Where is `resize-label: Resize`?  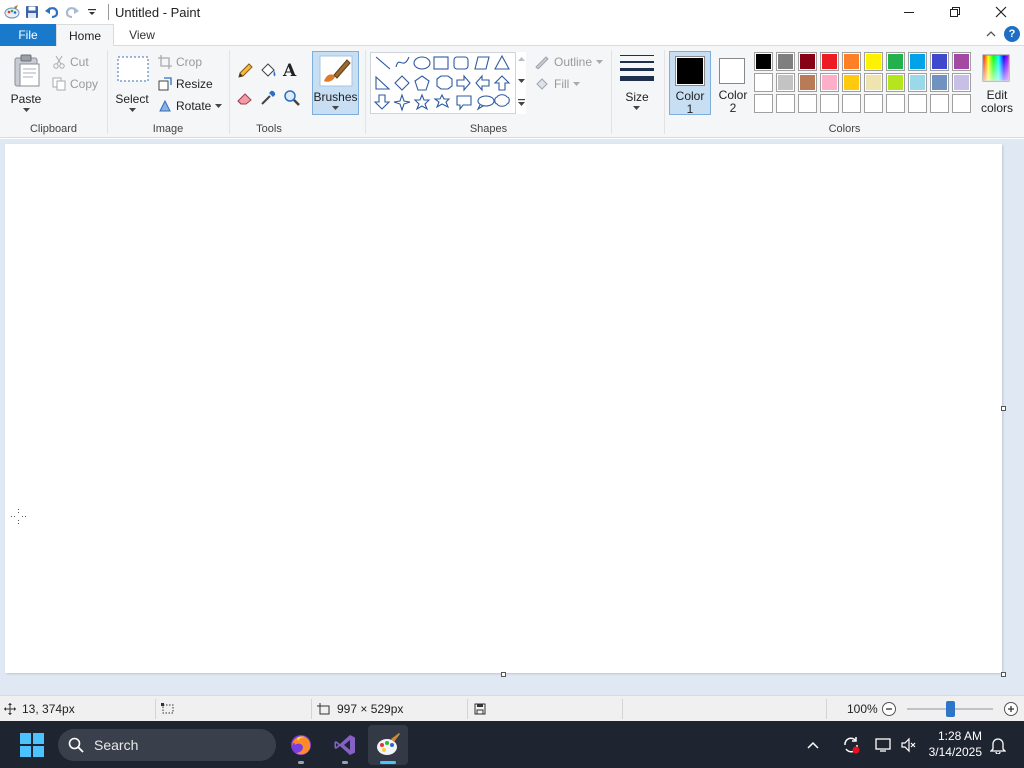 resize-label: Resize is located at coordinates (194, 84).